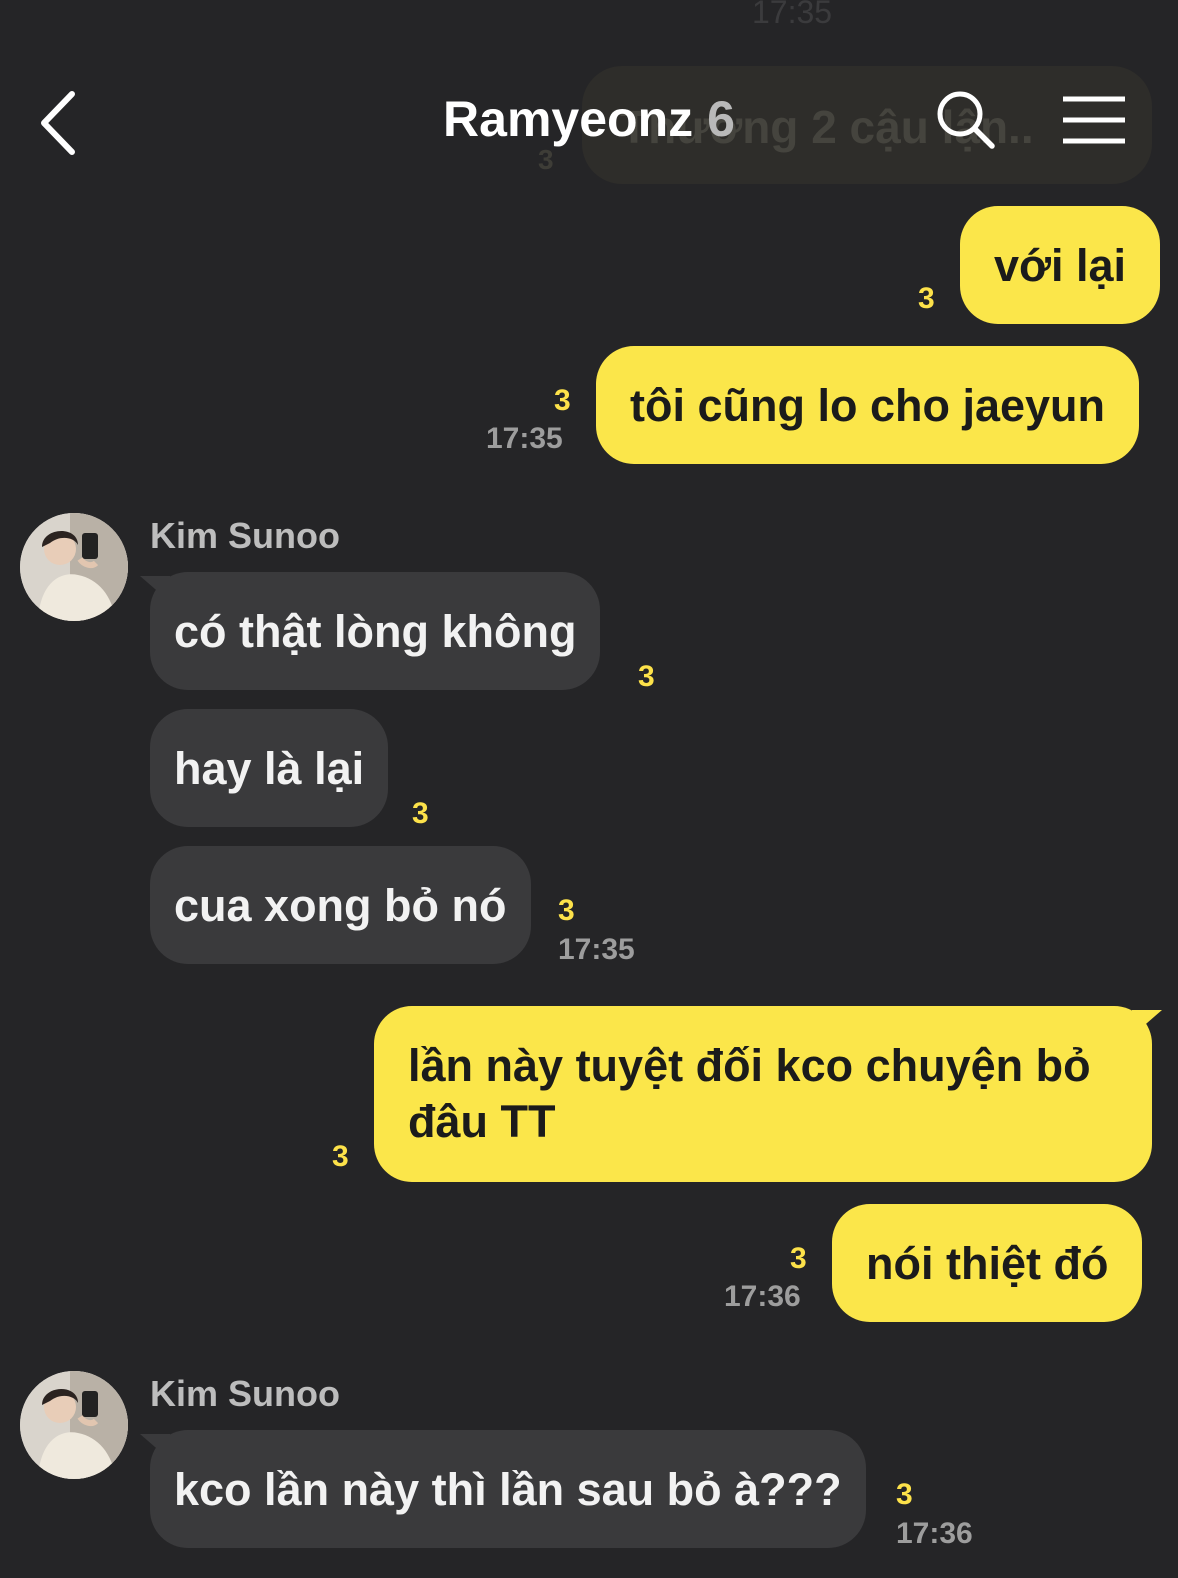 The height and width of the screenshot is (1578, 1178). I want to click on menu-icon, so click(1094, 120).